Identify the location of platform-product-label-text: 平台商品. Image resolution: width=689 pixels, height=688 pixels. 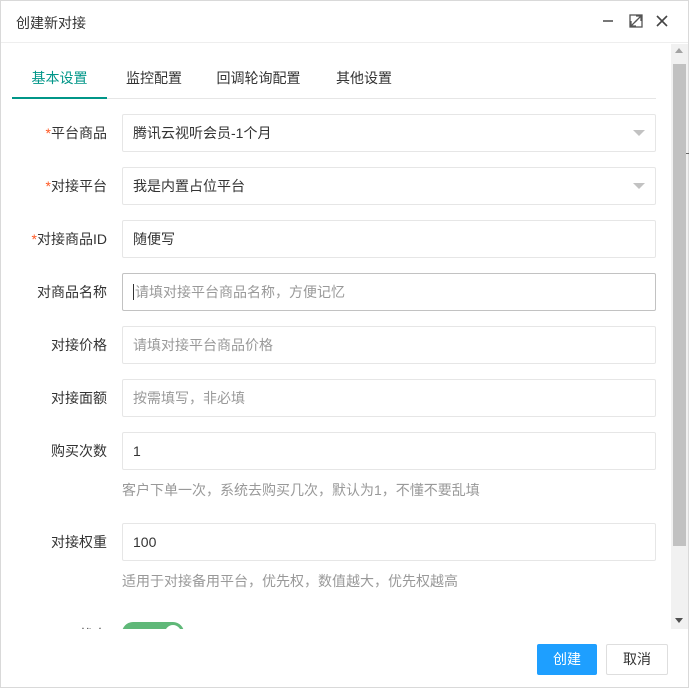
(79, 133).